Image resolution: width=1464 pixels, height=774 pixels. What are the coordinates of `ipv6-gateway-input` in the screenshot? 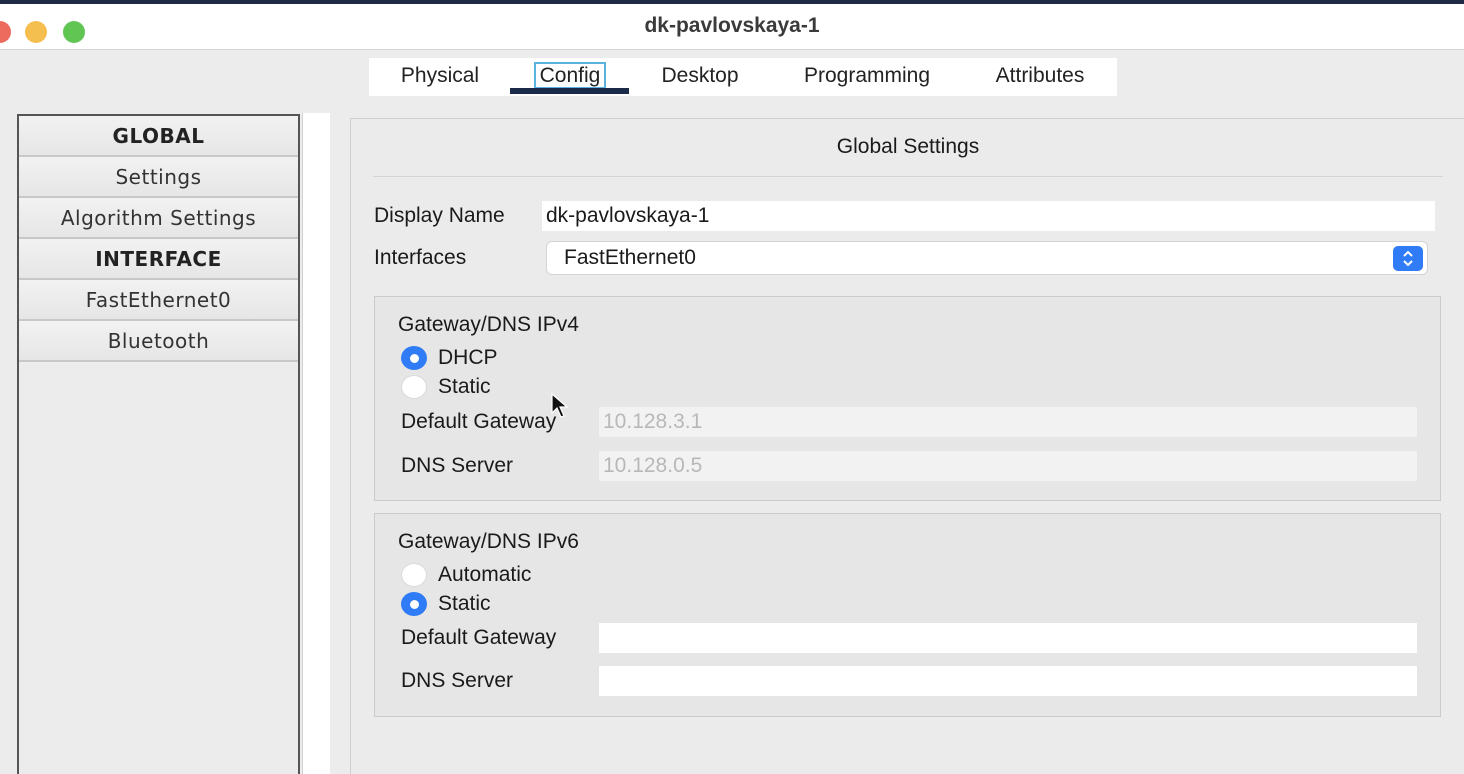 It's located at (1008, 638).